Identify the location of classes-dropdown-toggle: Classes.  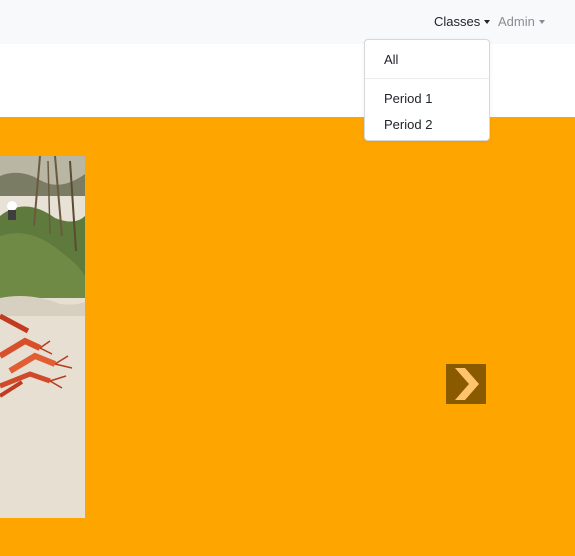
(462, 22).